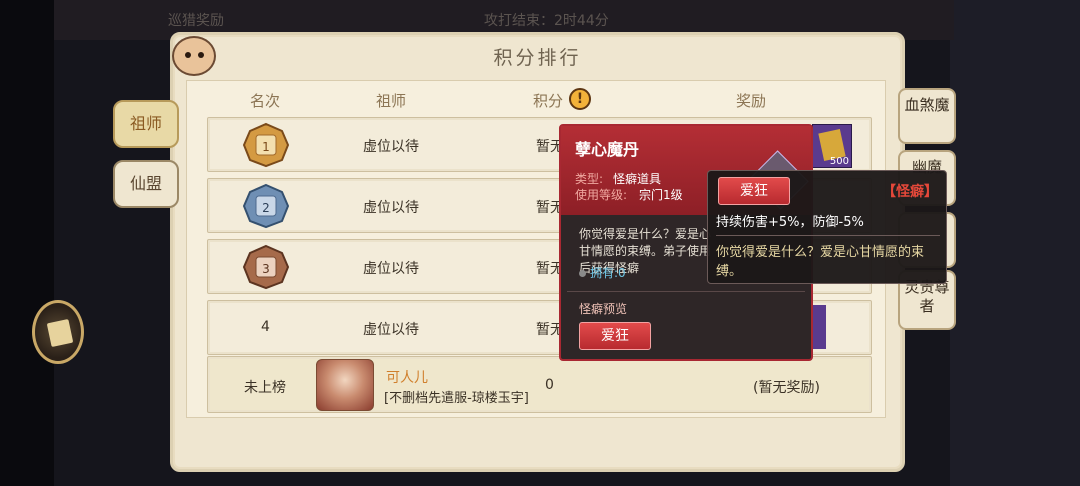 The height and width of the screenshot is (486, 1080). What do you see at coordinates (751, 101) in the screenshot?
I see `header-reward: 奖励` at bounding box center [751, 101].